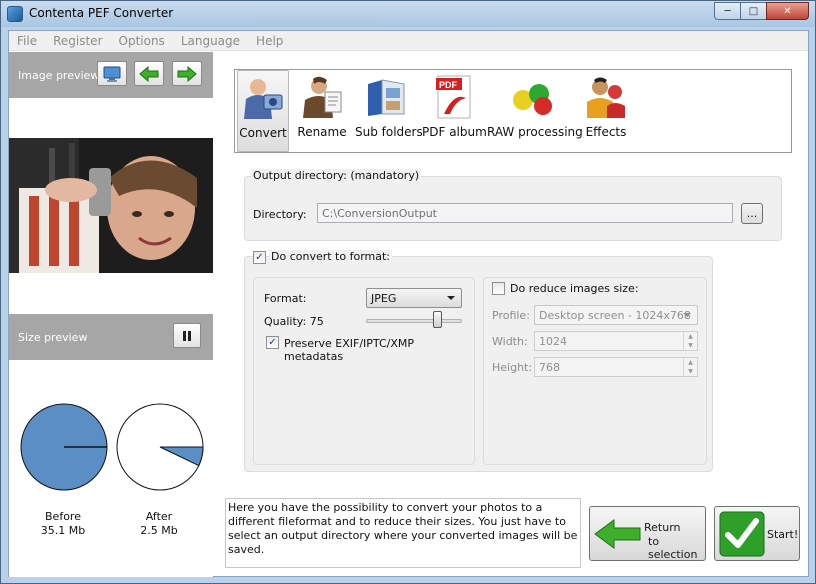 The image size is (816, 584). Describe the element at coordinates (386, 97) in the screenshot. I see `sub-folders-icon` at that location.